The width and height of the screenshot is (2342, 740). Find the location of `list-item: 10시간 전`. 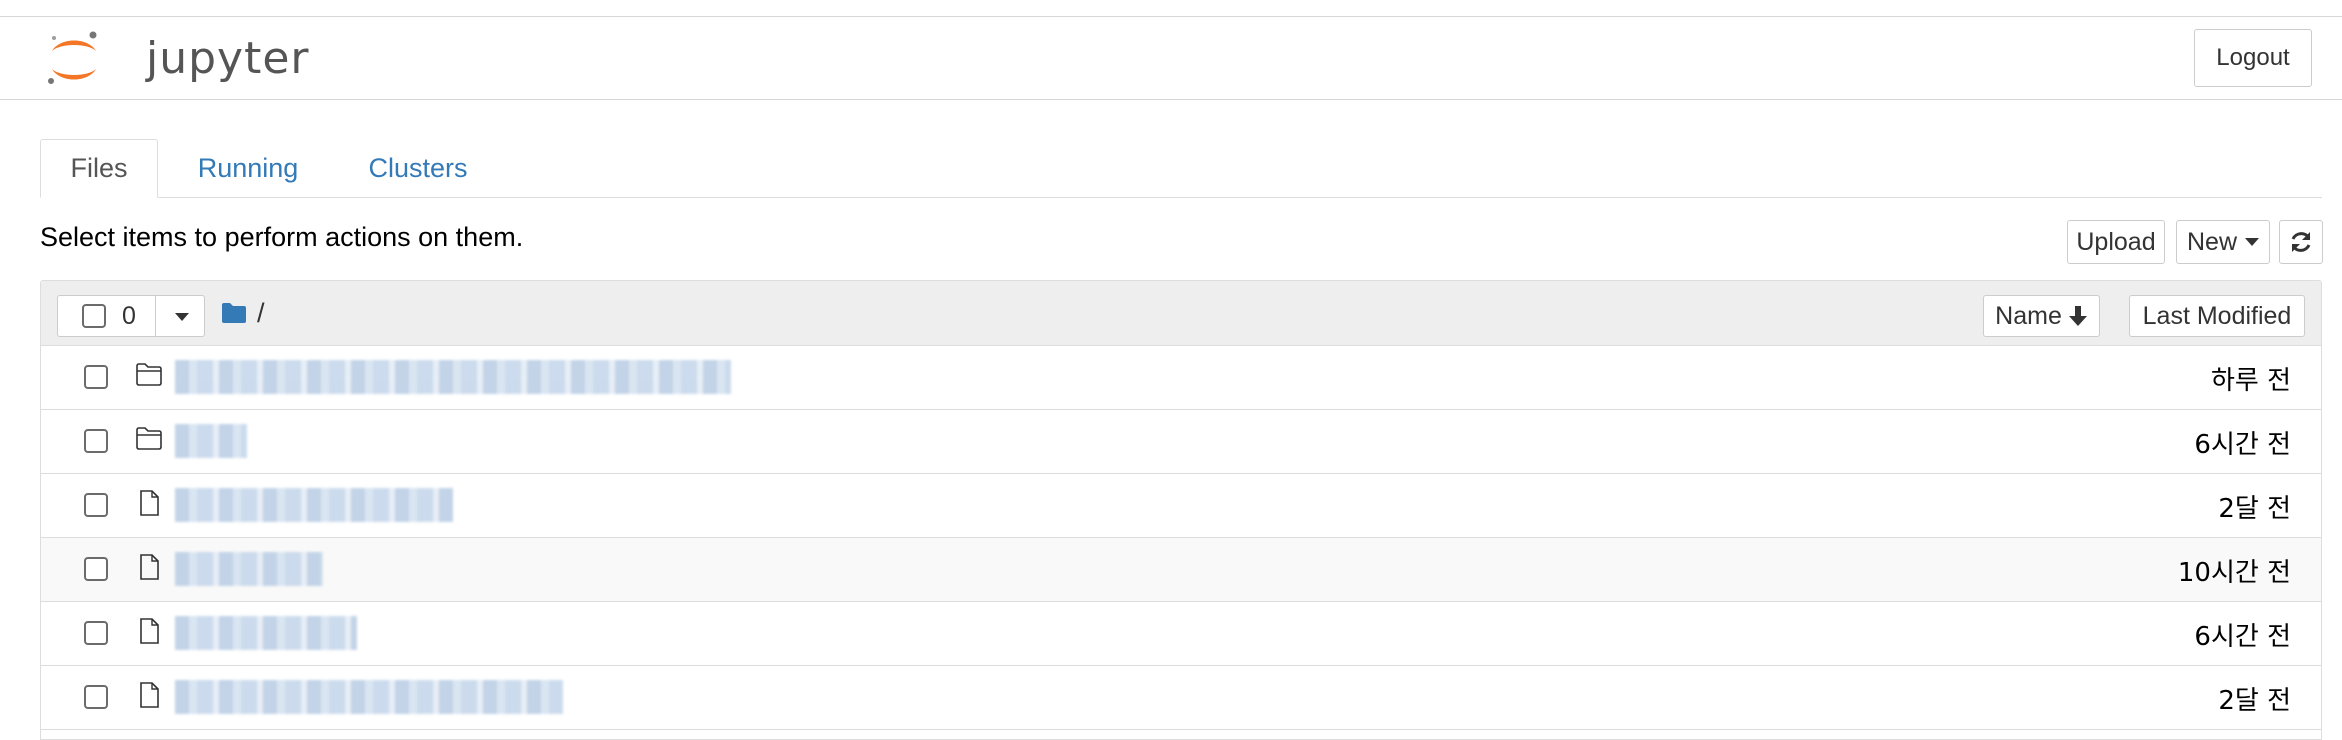

list-item: 10시간 전 is located at coordinates (1181, 570).